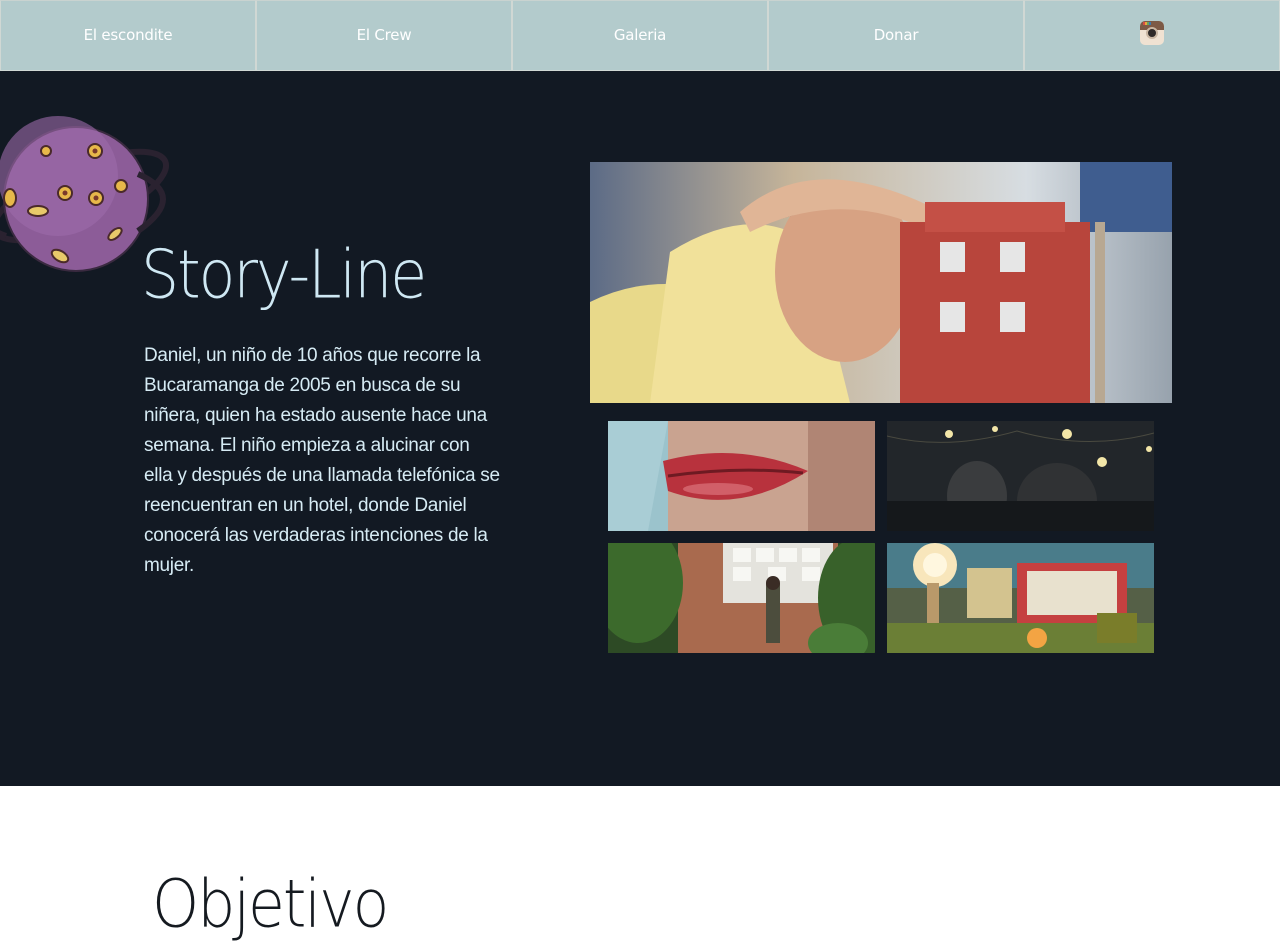 The width and height of the screenshot is (1280, 950). I want to click on still-wall-boy-image, so click(741, 598).